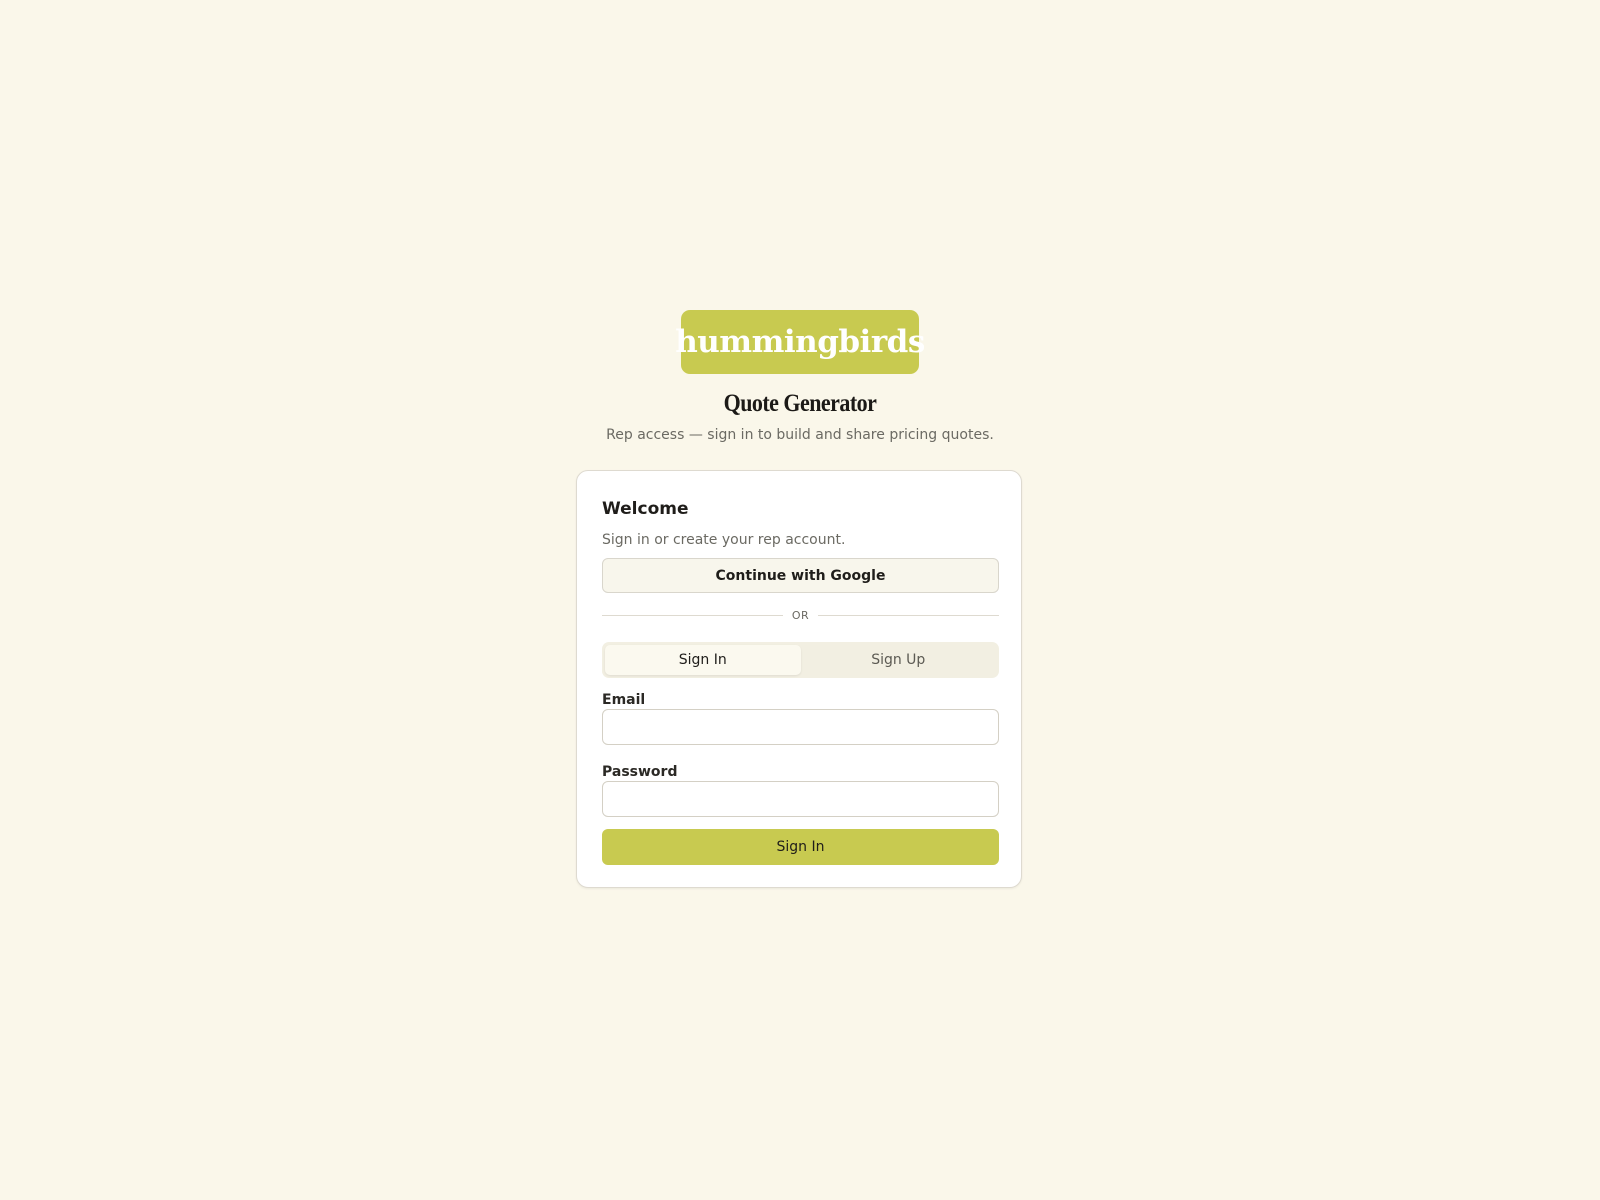 The image size is (1600, 1200). Describe the element at coordinates (908, 615) in the screenshot. I see `divider-line-right` at that location.